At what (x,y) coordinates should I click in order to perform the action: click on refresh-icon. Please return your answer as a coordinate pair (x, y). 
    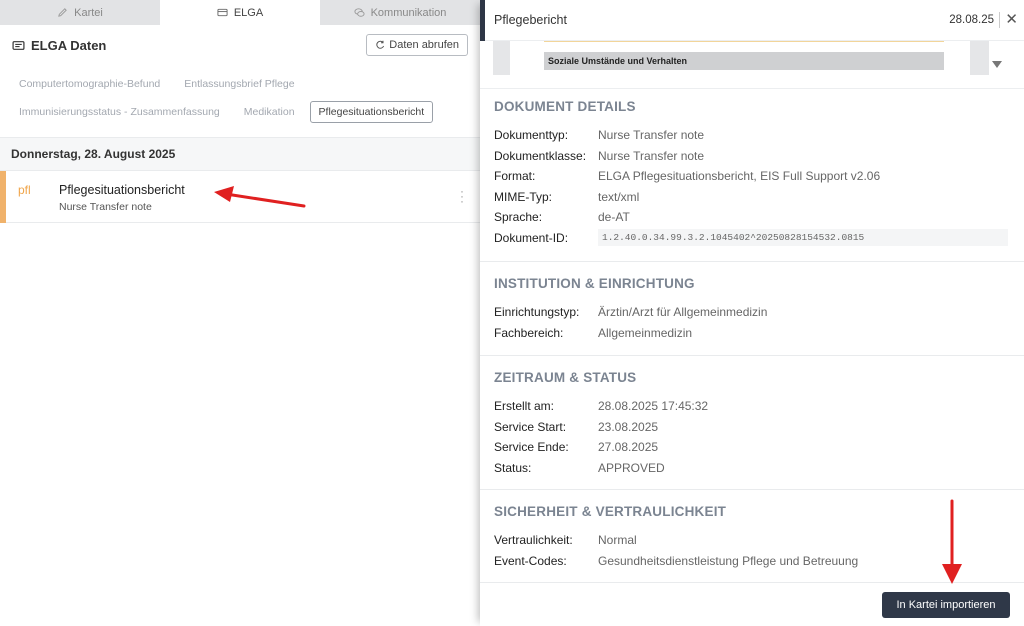
    Looking at the image, I should click on (380, 44).